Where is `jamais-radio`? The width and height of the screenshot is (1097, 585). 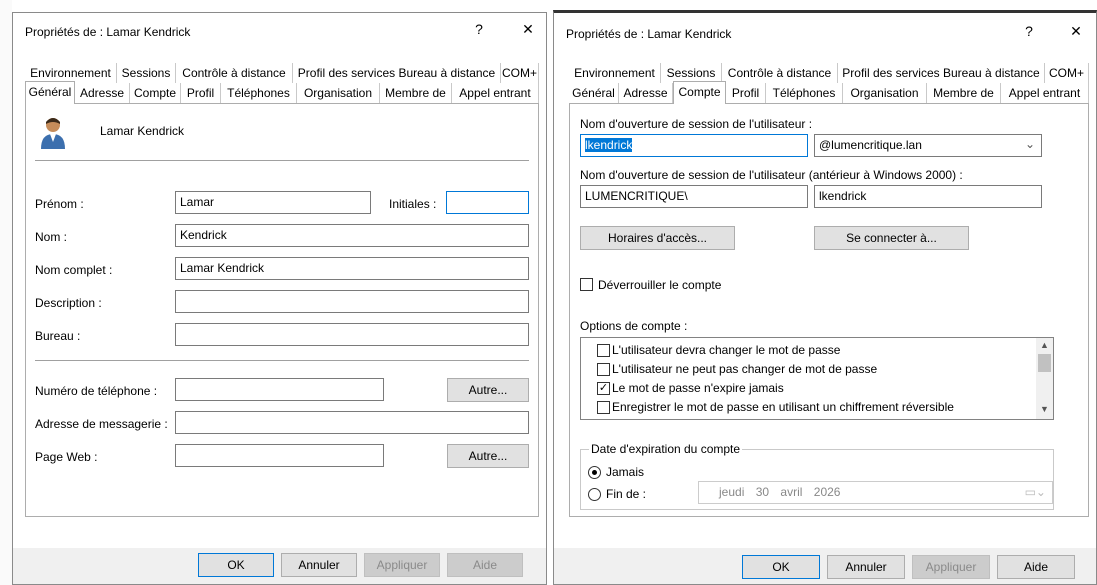
jamais-radio is located at coordinates (594, 472).